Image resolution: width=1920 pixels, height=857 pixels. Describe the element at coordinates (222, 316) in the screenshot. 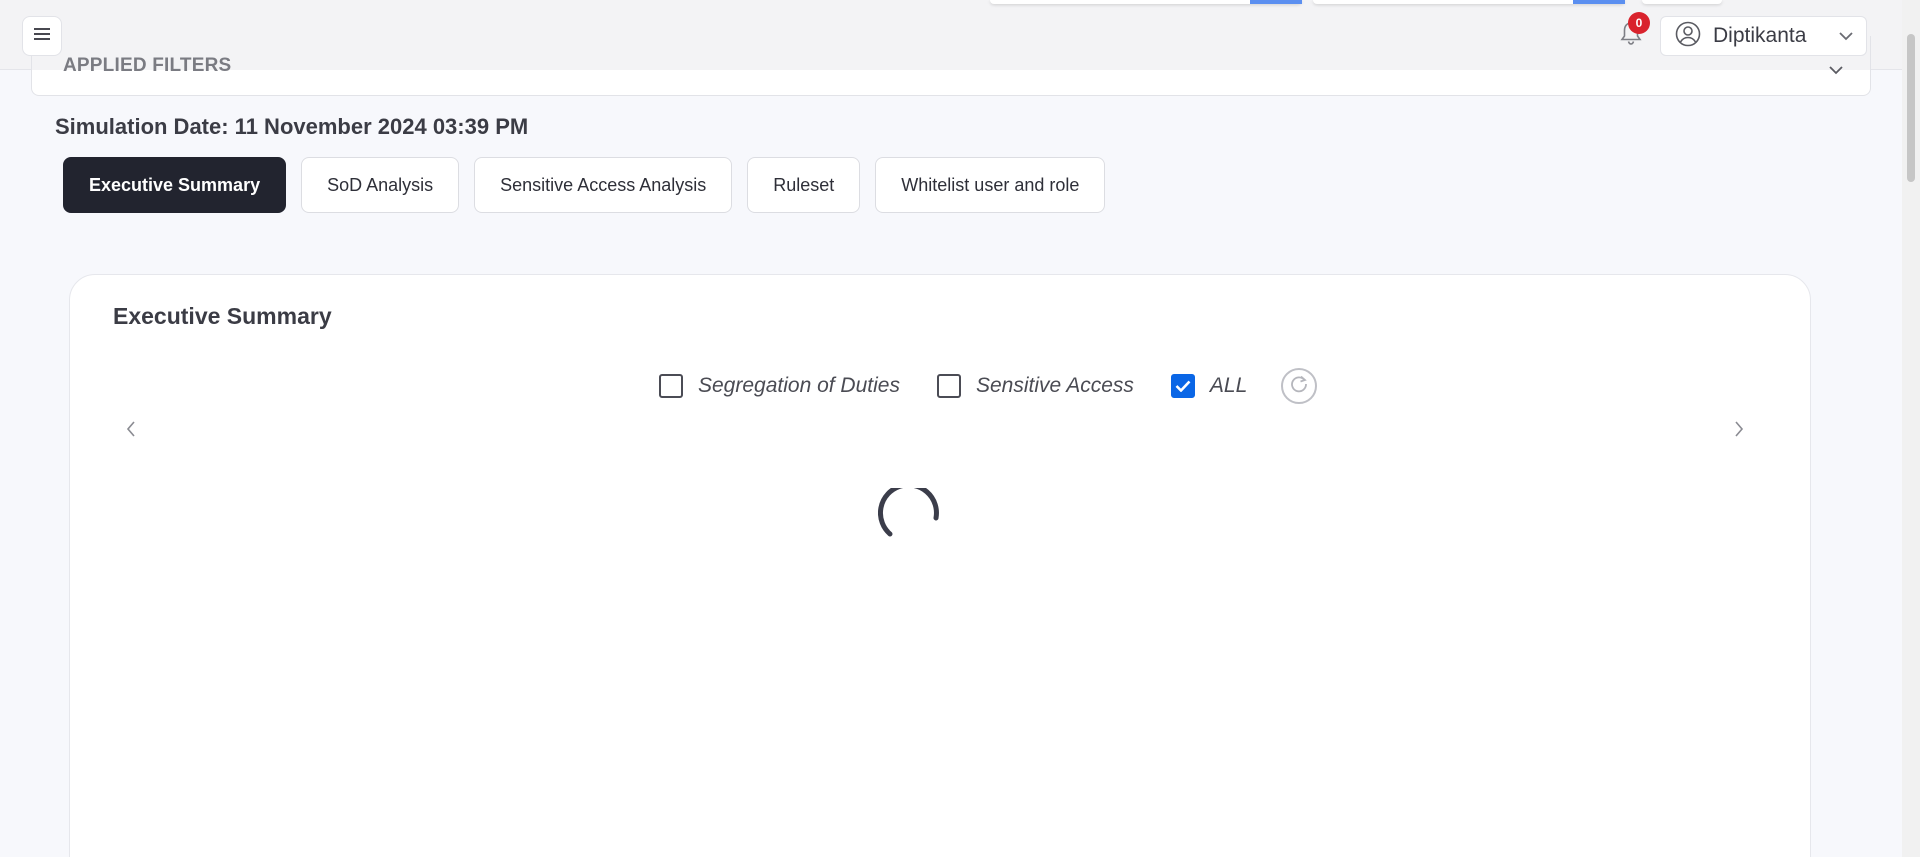

I see `card-title: Executive Summary` at that location.